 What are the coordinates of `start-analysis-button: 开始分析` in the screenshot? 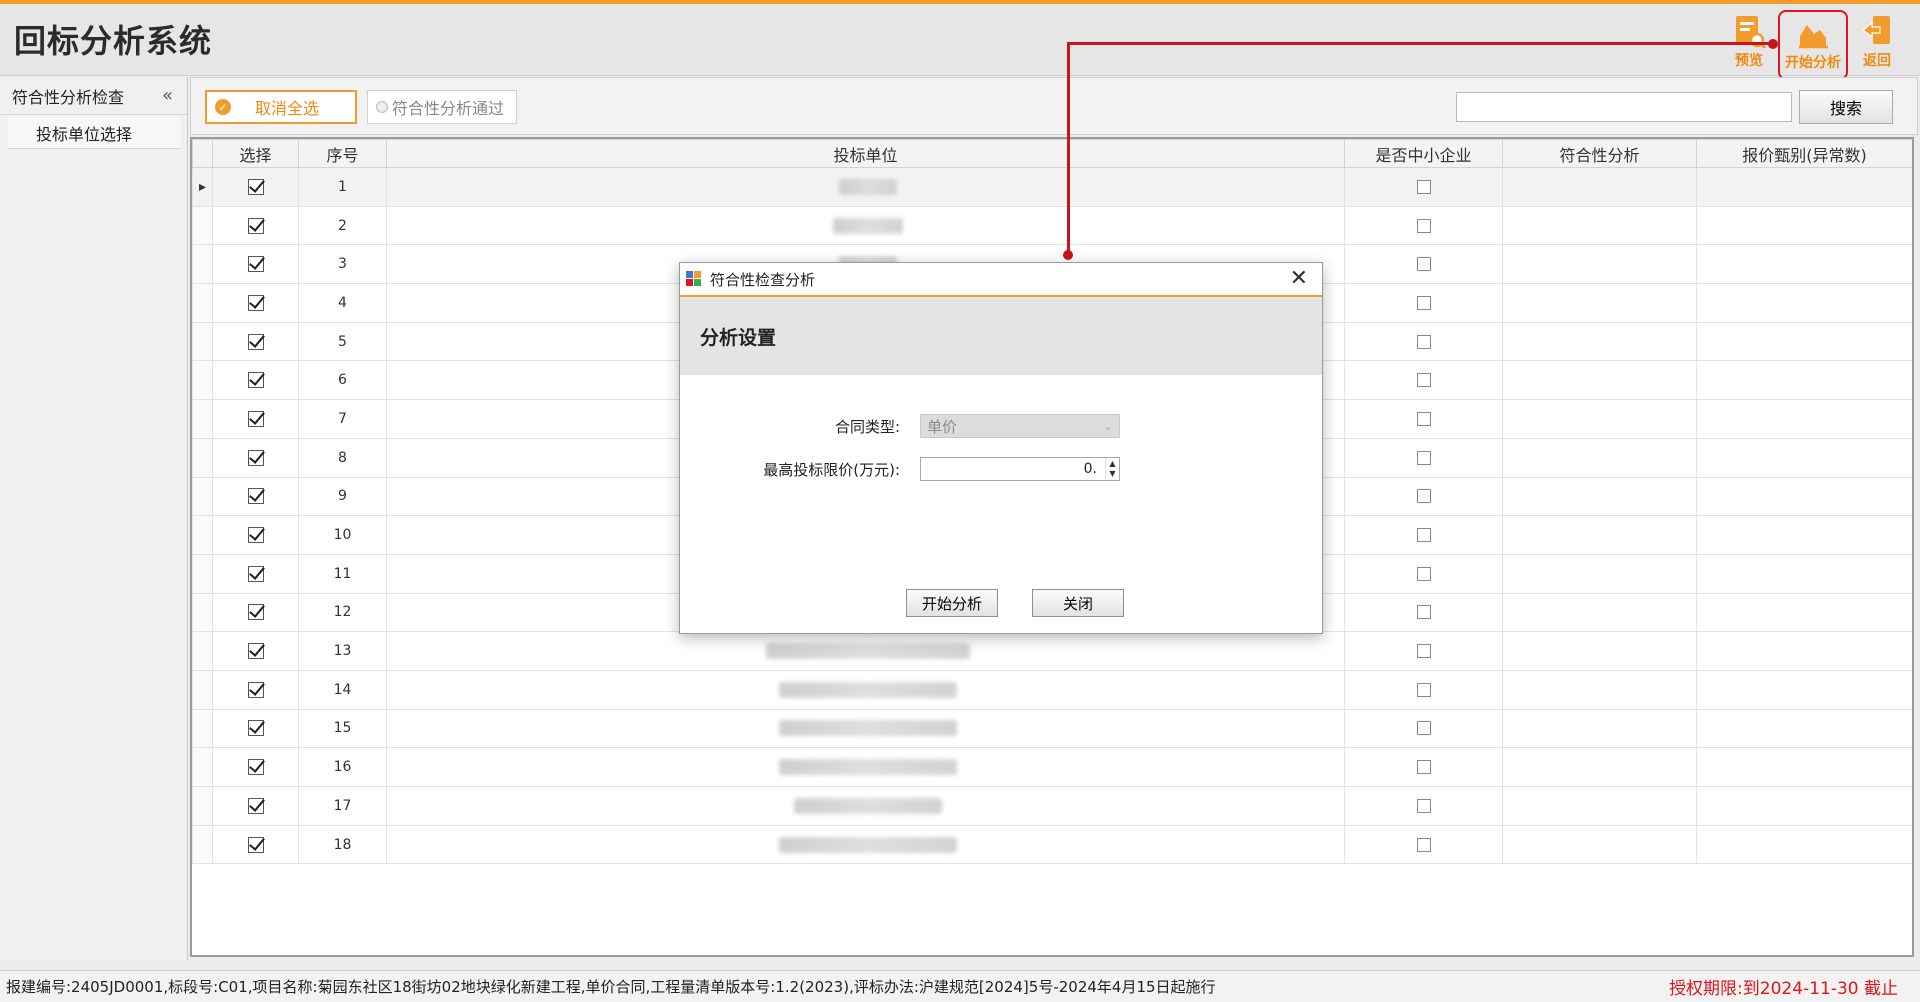 It's located at (1813, 45).